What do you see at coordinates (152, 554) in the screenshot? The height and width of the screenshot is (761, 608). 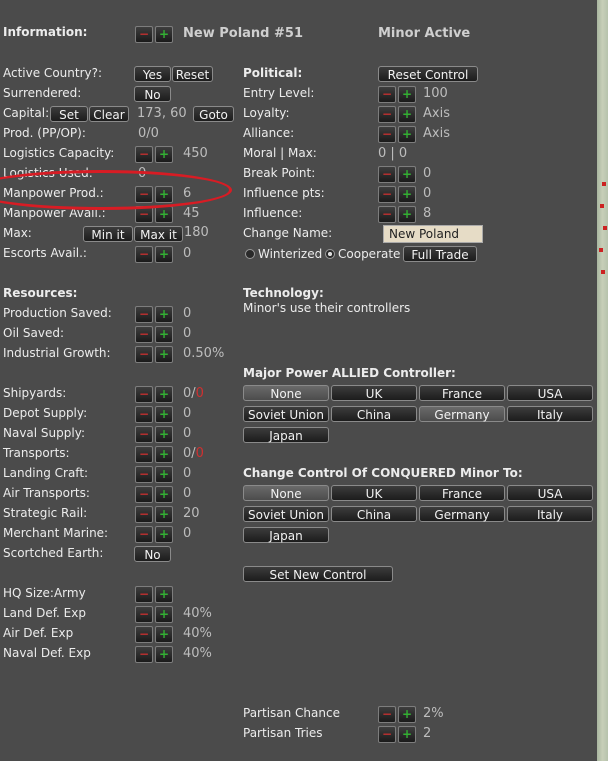 I see `scorched-earth-no-button: No` at bounding box center [152, 554].